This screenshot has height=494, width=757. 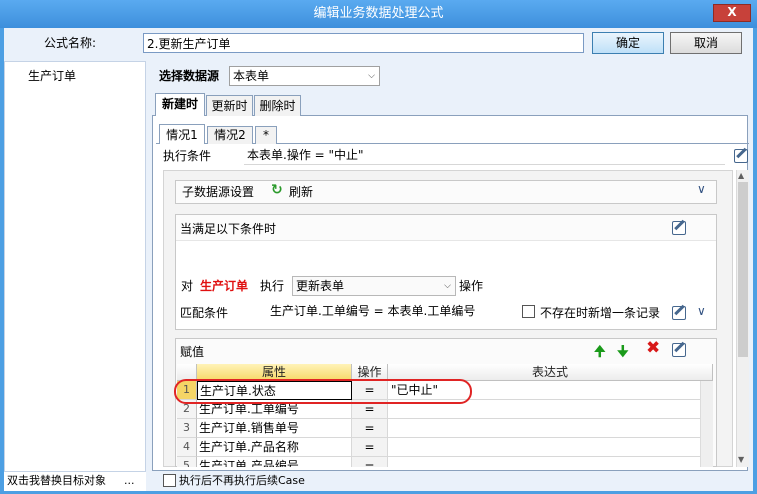 I want to click on highlight-annotation, so click(x=323, y=391).